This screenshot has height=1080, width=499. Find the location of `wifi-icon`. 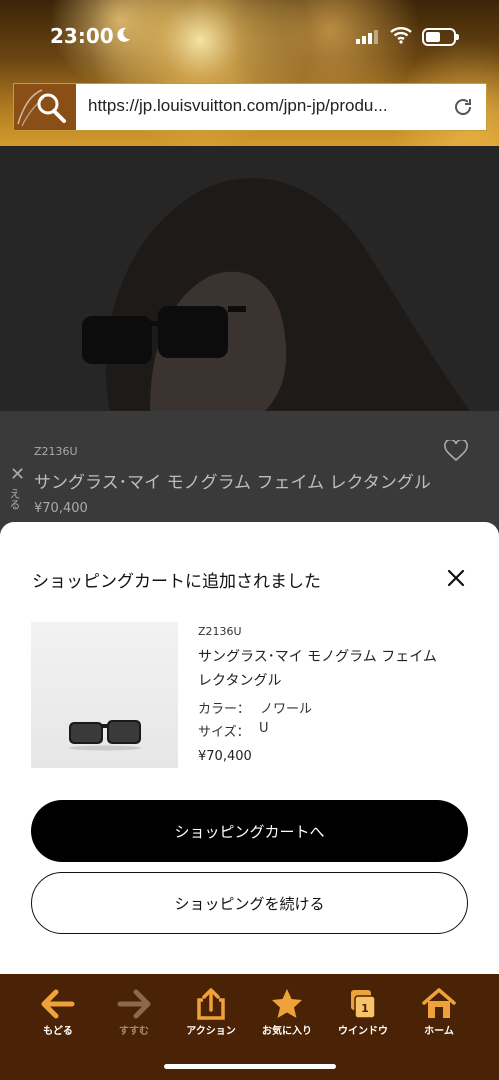

wifi-icon is located at coordinates (401, 35).